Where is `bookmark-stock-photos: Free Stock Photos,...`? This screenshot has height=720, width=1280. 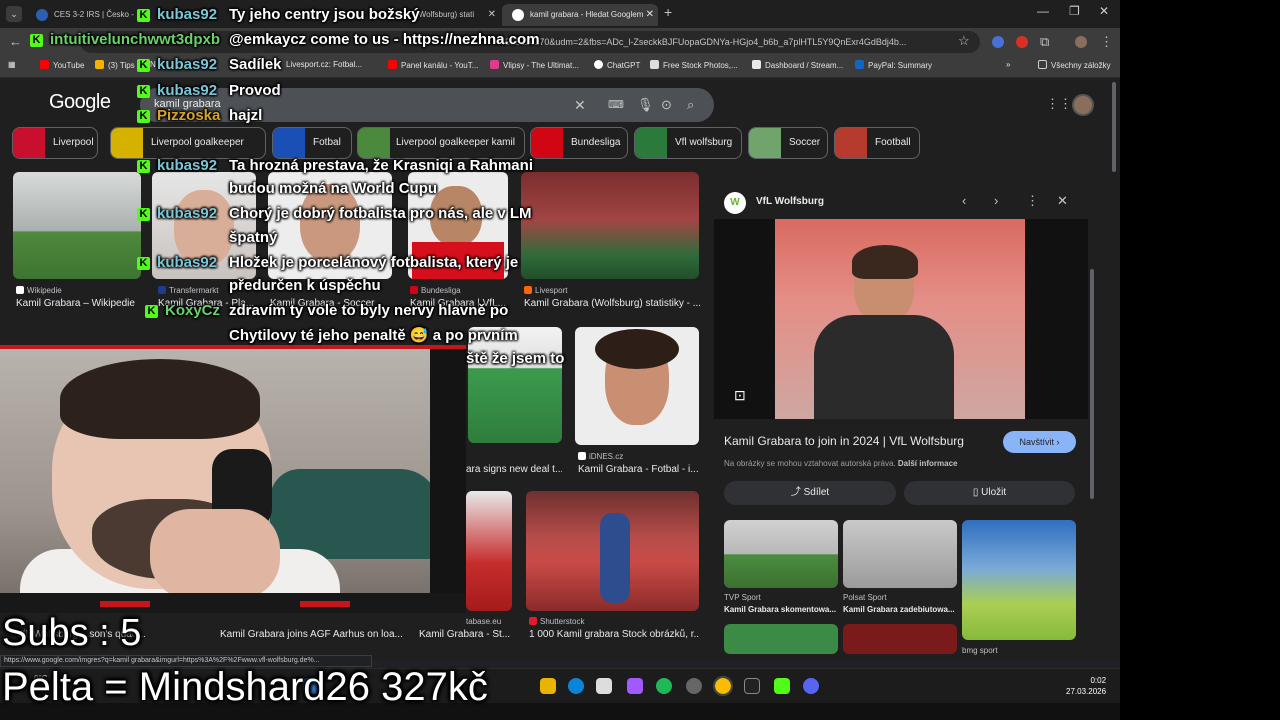
bookmark-stock-photos: Free Stock Photos,... is located at coordinates (694, 65).